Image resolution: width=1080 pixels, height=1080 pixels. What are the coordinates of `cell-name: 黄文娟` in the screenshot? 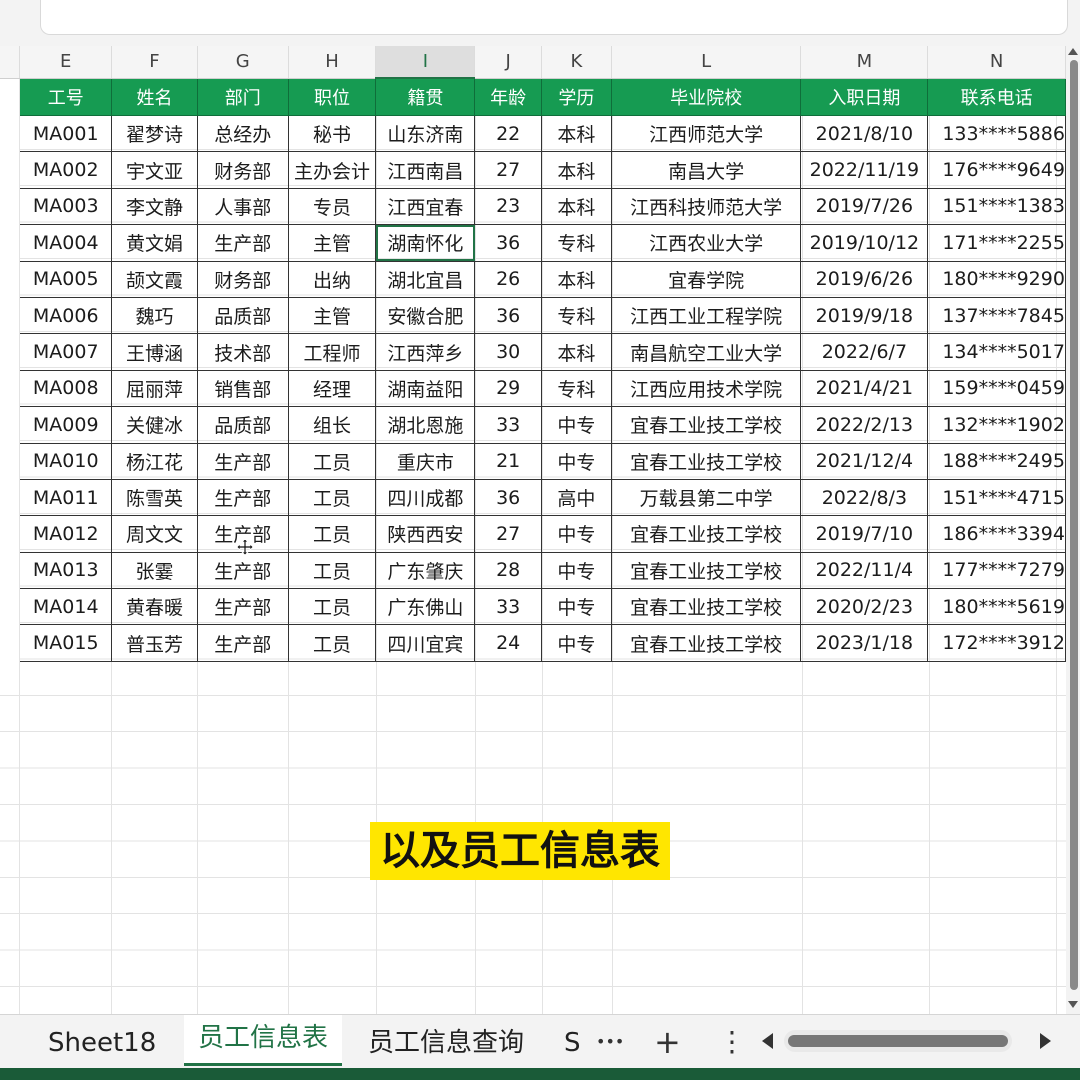 It's located at (154, 243).